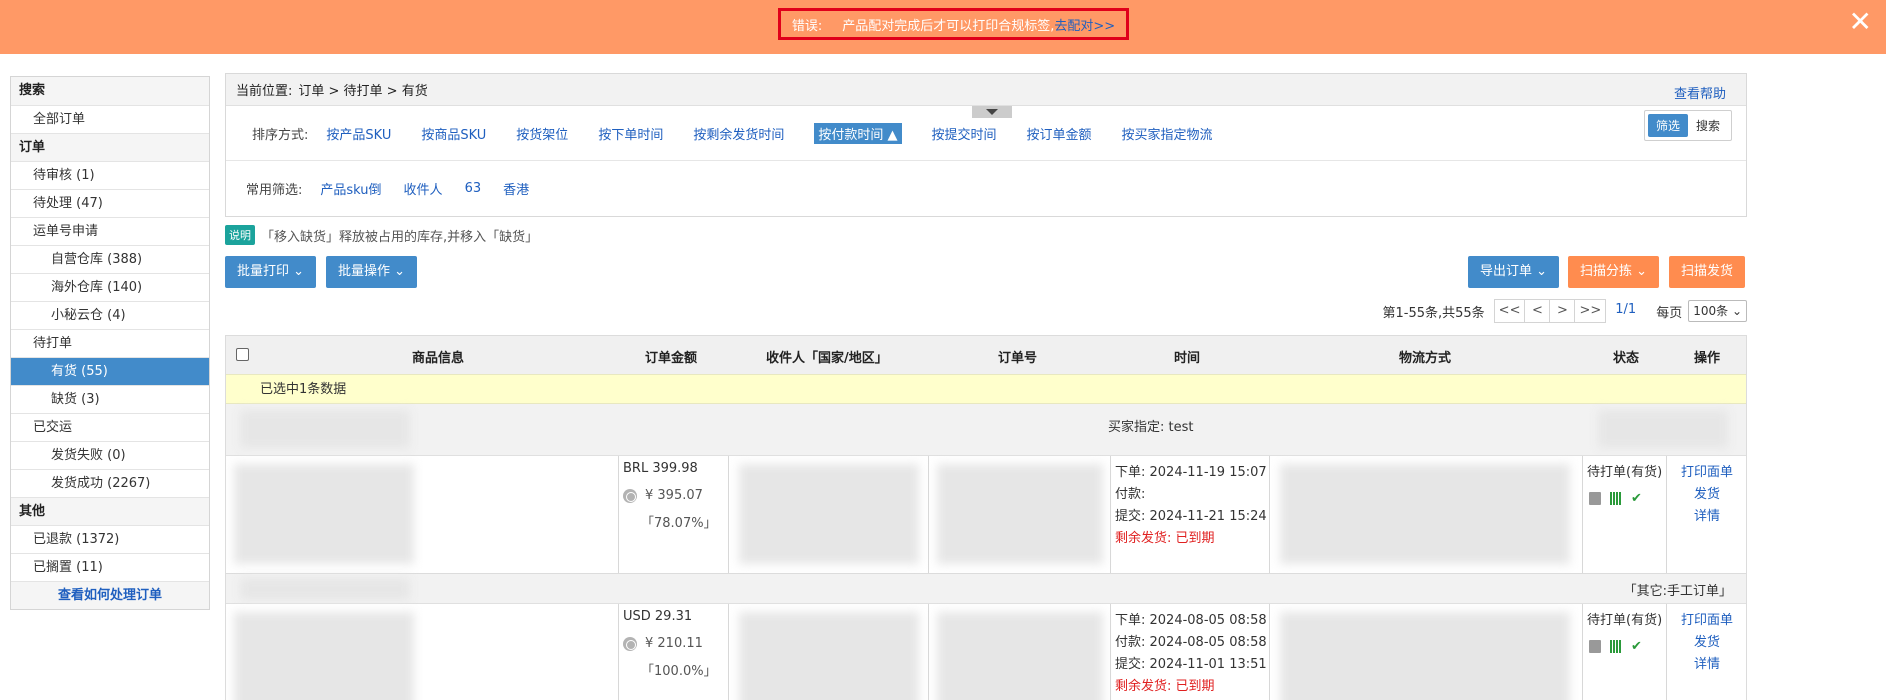 The image size is (1886, 700). I want to click on sort-item-sku: 按商品SKU, so click(453, 133).